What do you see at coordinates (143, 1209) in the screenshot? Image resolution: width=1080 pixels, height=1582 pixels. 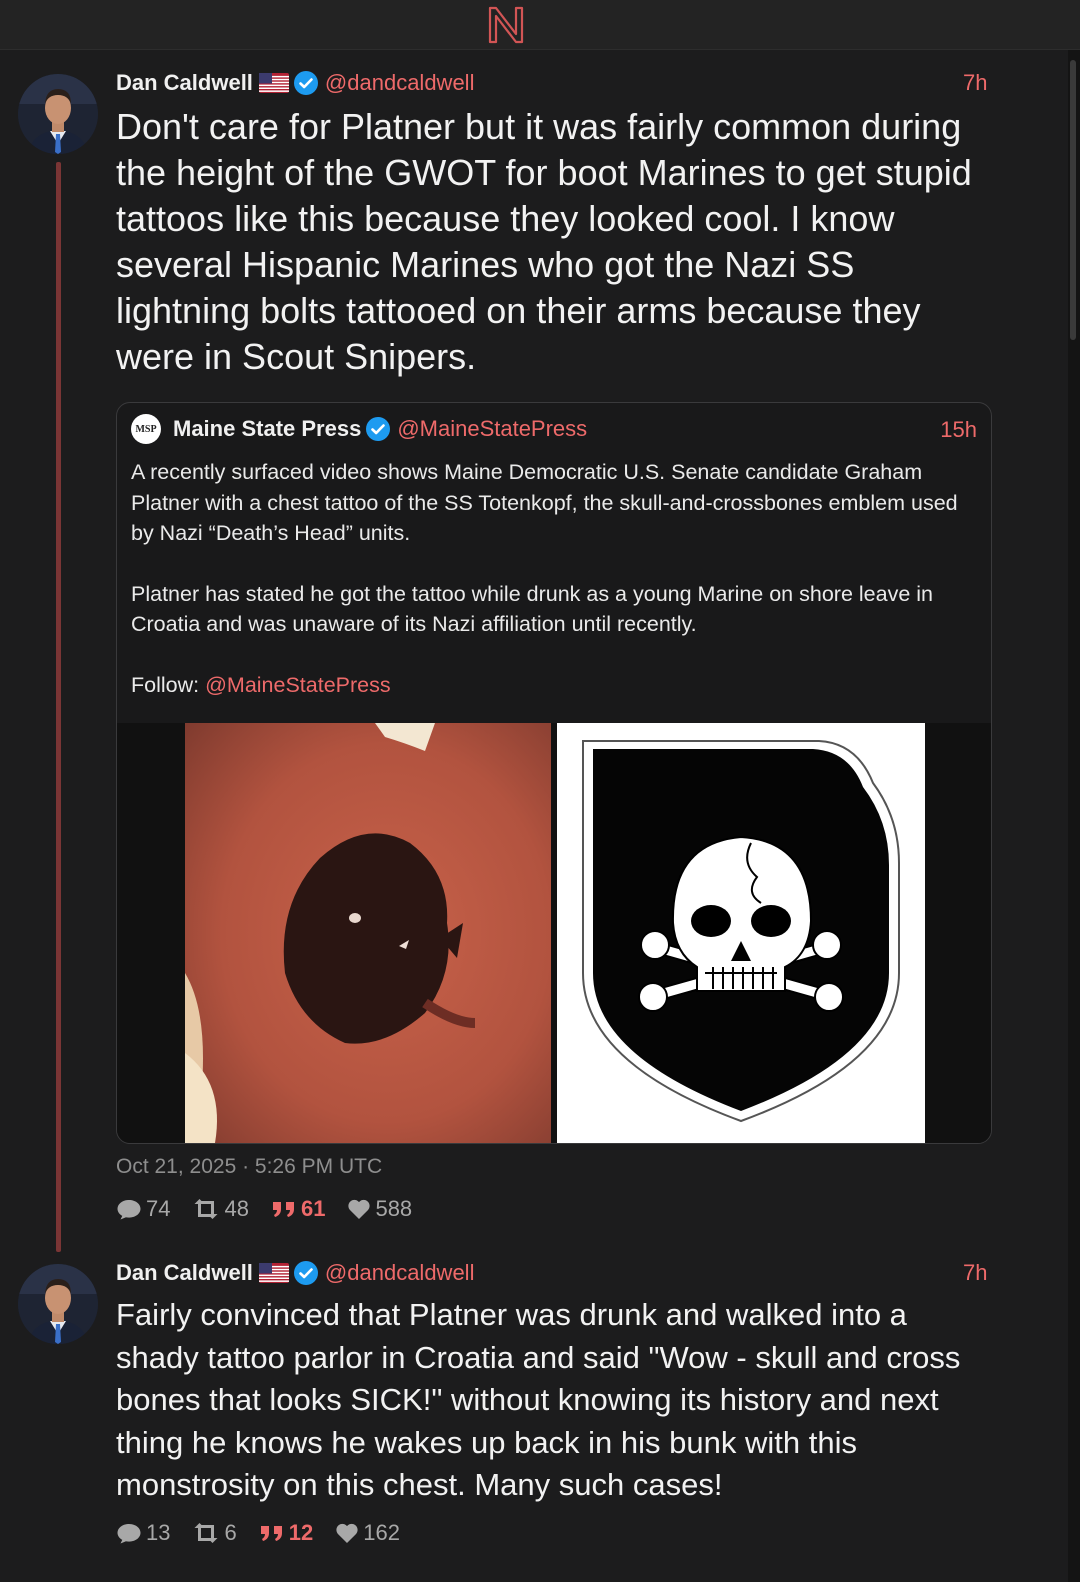 I see `reply-count: 74` at bounding box center [143, 1209].